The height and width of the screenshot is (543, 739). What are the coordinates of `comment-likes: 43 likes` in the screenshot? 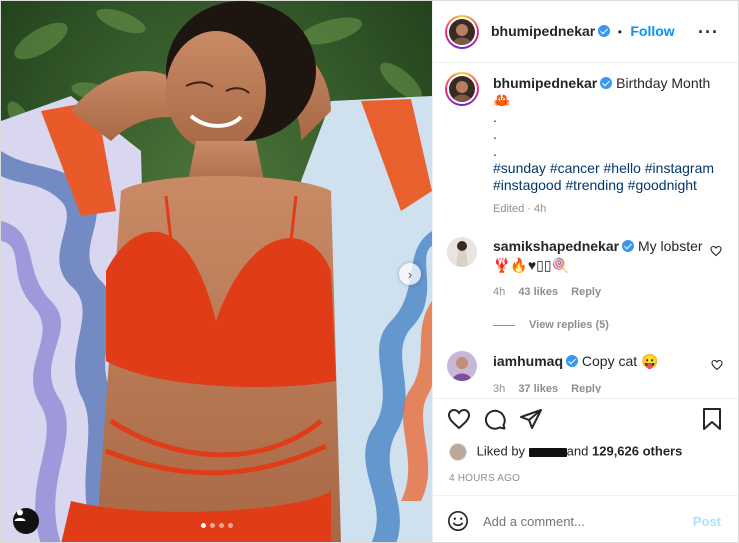 It's located at (538, 292).